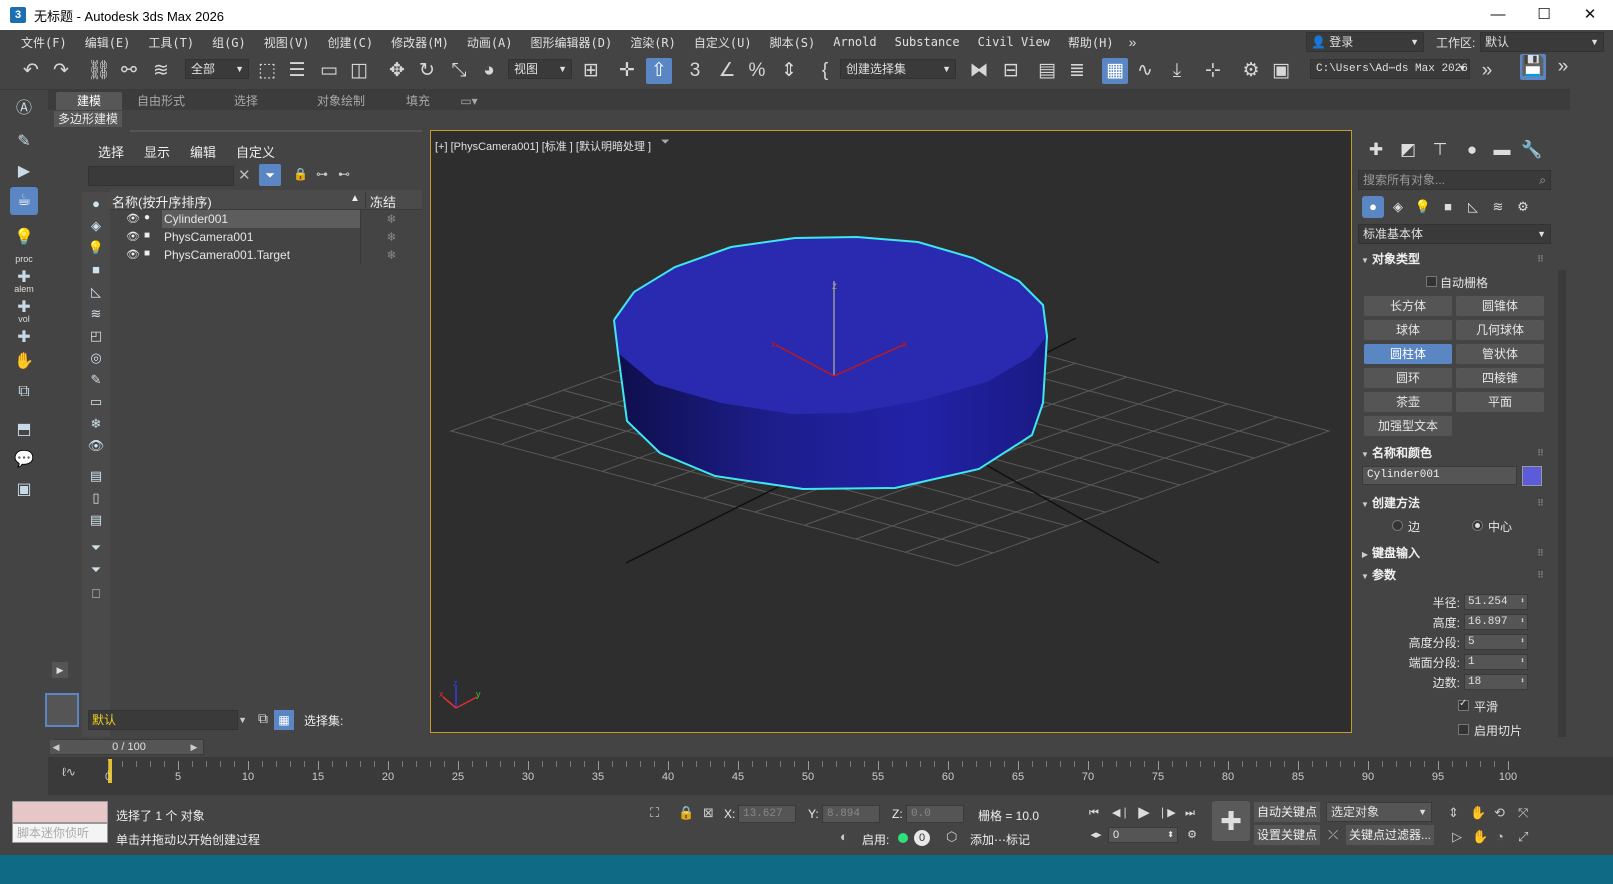  Describe the element at coordinates (1523, 813) in the screenshot. I see `orbit-subobject-icon: ⤧` at that location.